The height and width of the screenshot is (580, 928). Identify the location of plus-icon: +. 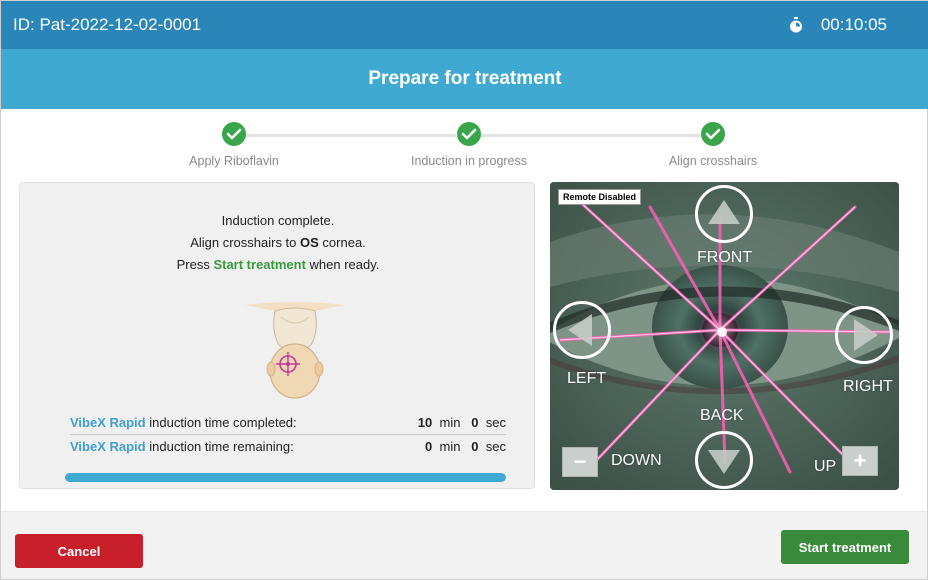
(860, 460).